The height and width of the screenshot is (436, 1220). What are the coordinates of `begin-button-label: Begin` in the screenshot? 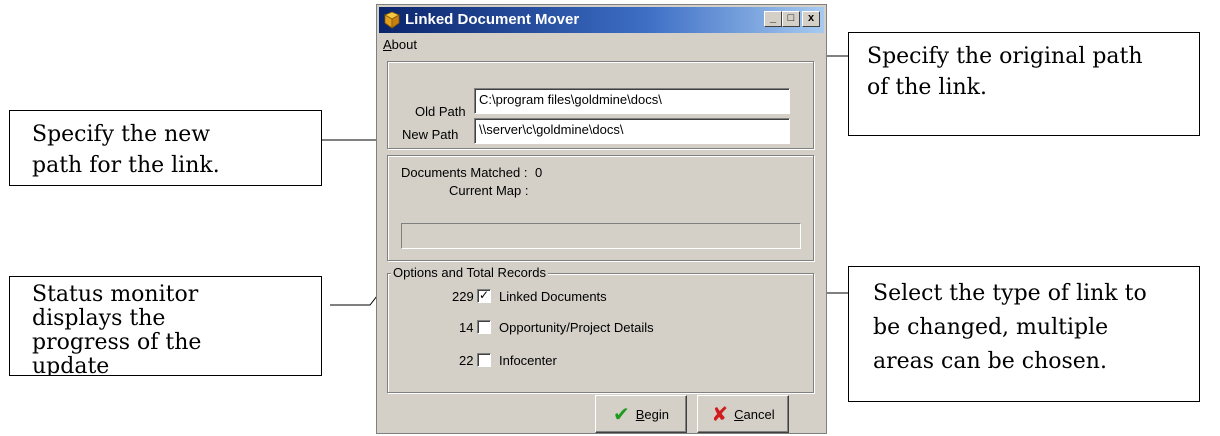 It's located at (652, 414).